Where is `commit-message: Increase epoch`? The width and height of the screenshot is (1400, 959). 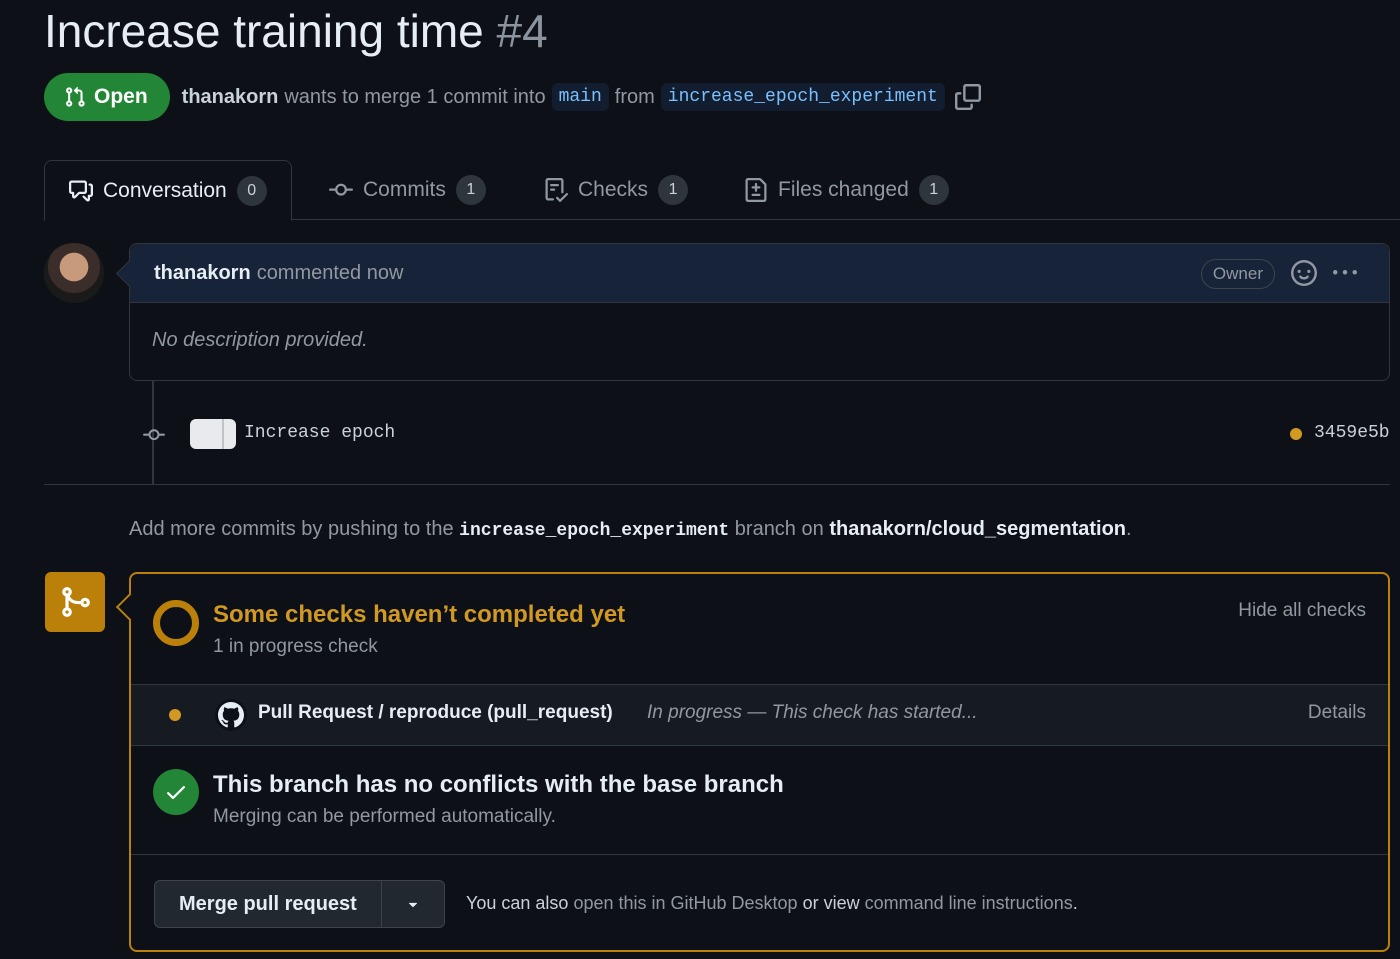
commit-message: Increase epoch is located at coordinates (319, 433).